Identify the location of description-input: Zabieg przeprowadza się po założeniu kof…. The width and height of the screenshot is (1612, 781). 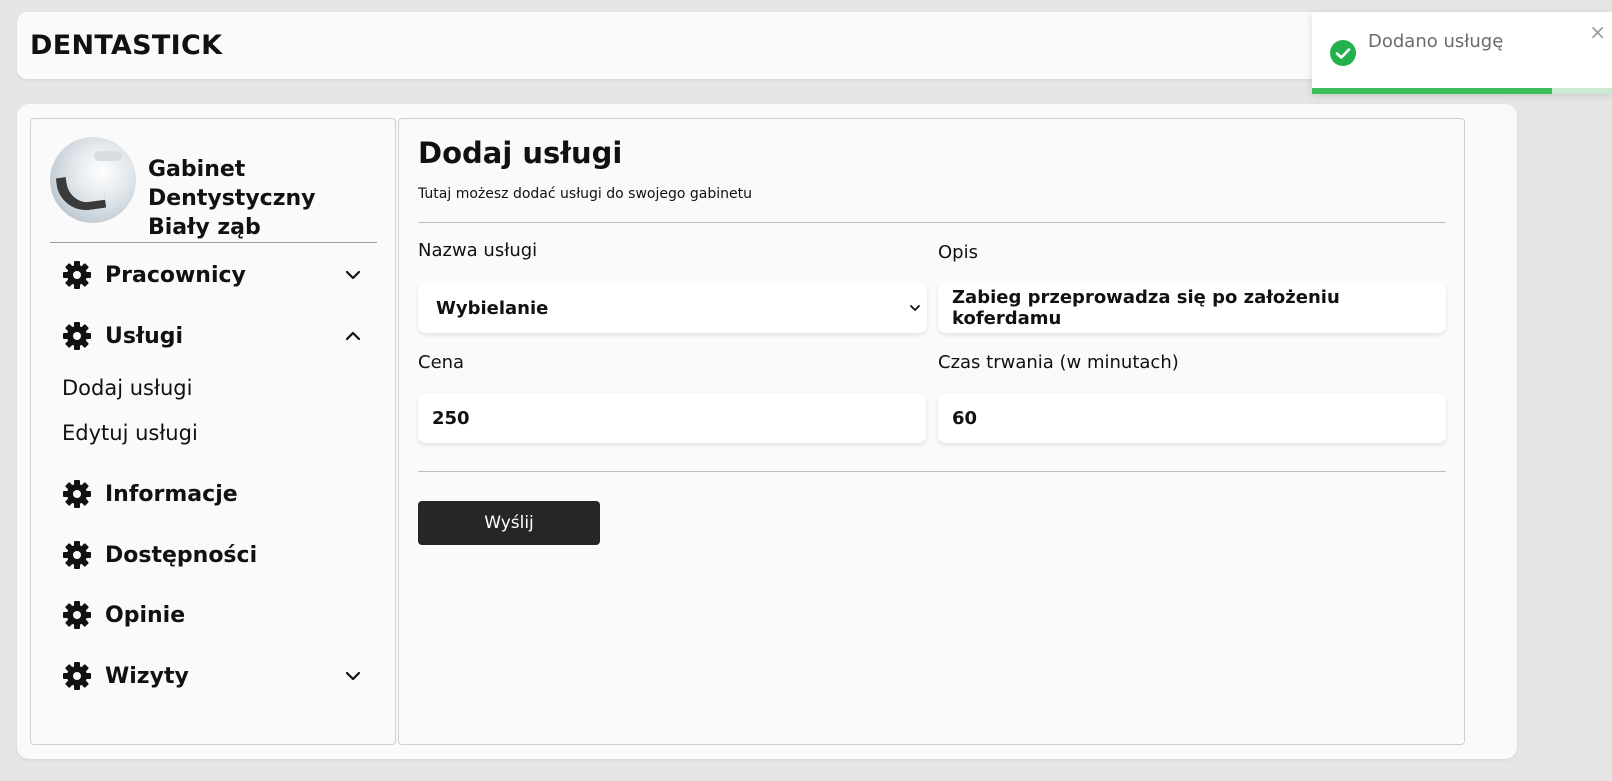
(1192, 308).